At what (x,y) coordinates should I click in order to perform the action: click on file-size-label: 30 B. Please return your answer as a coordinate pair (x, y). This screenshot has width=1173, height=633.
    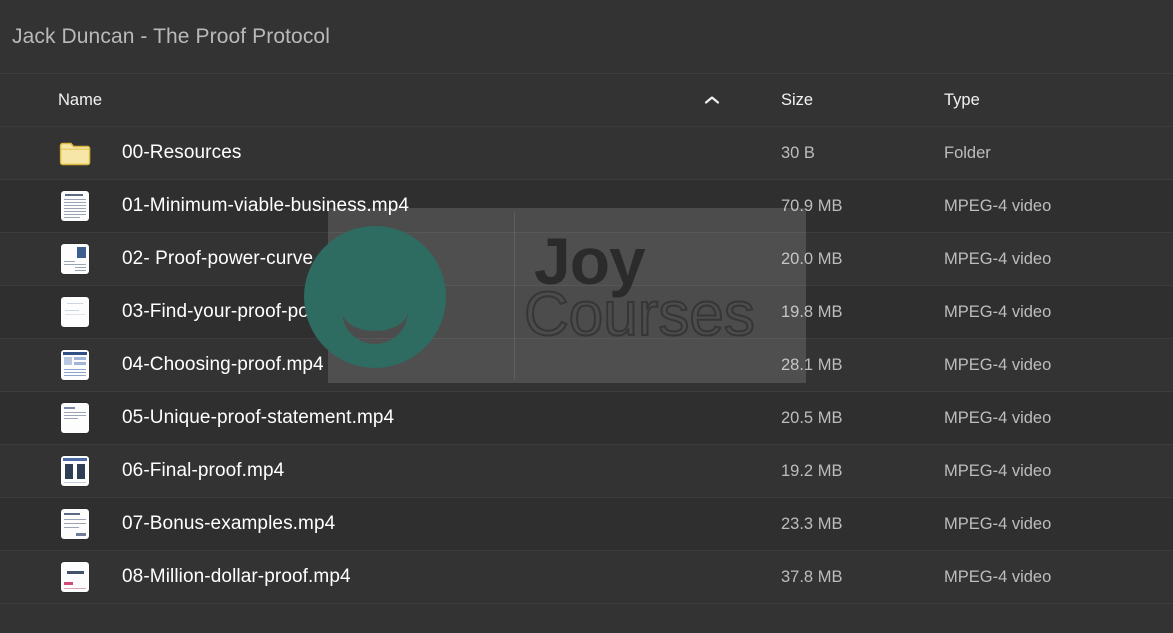
    Looking at the image, I should click on (798, 152).